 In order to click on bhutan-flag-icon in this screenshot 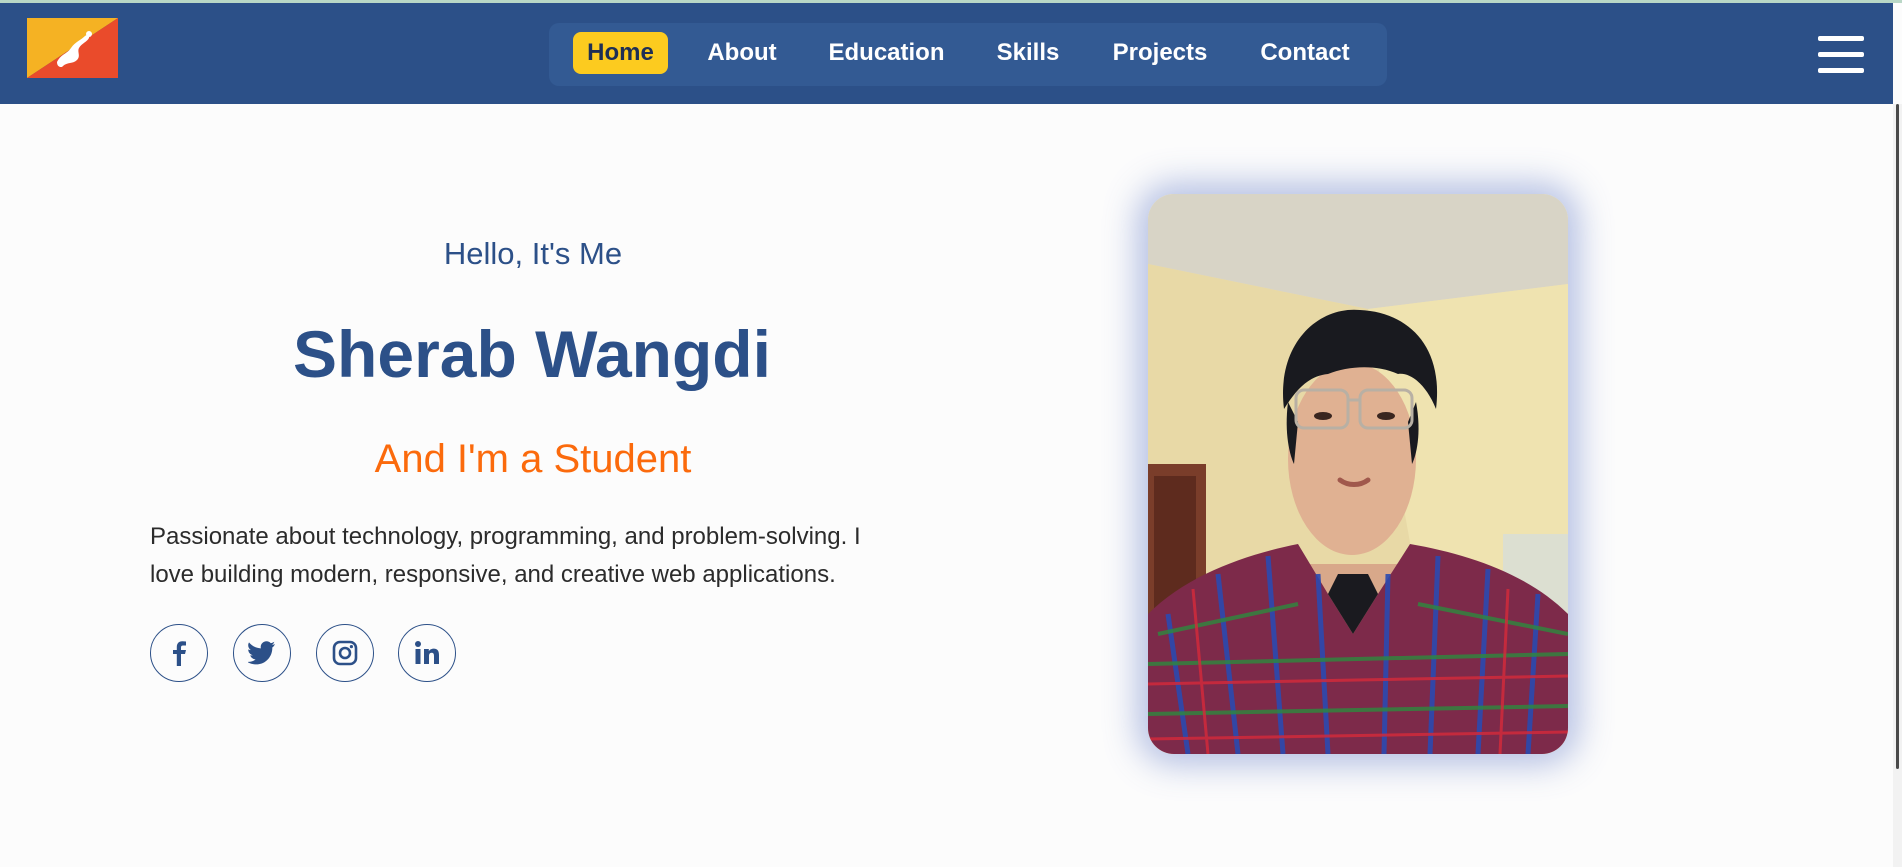, I will do `click(72, 48)`.